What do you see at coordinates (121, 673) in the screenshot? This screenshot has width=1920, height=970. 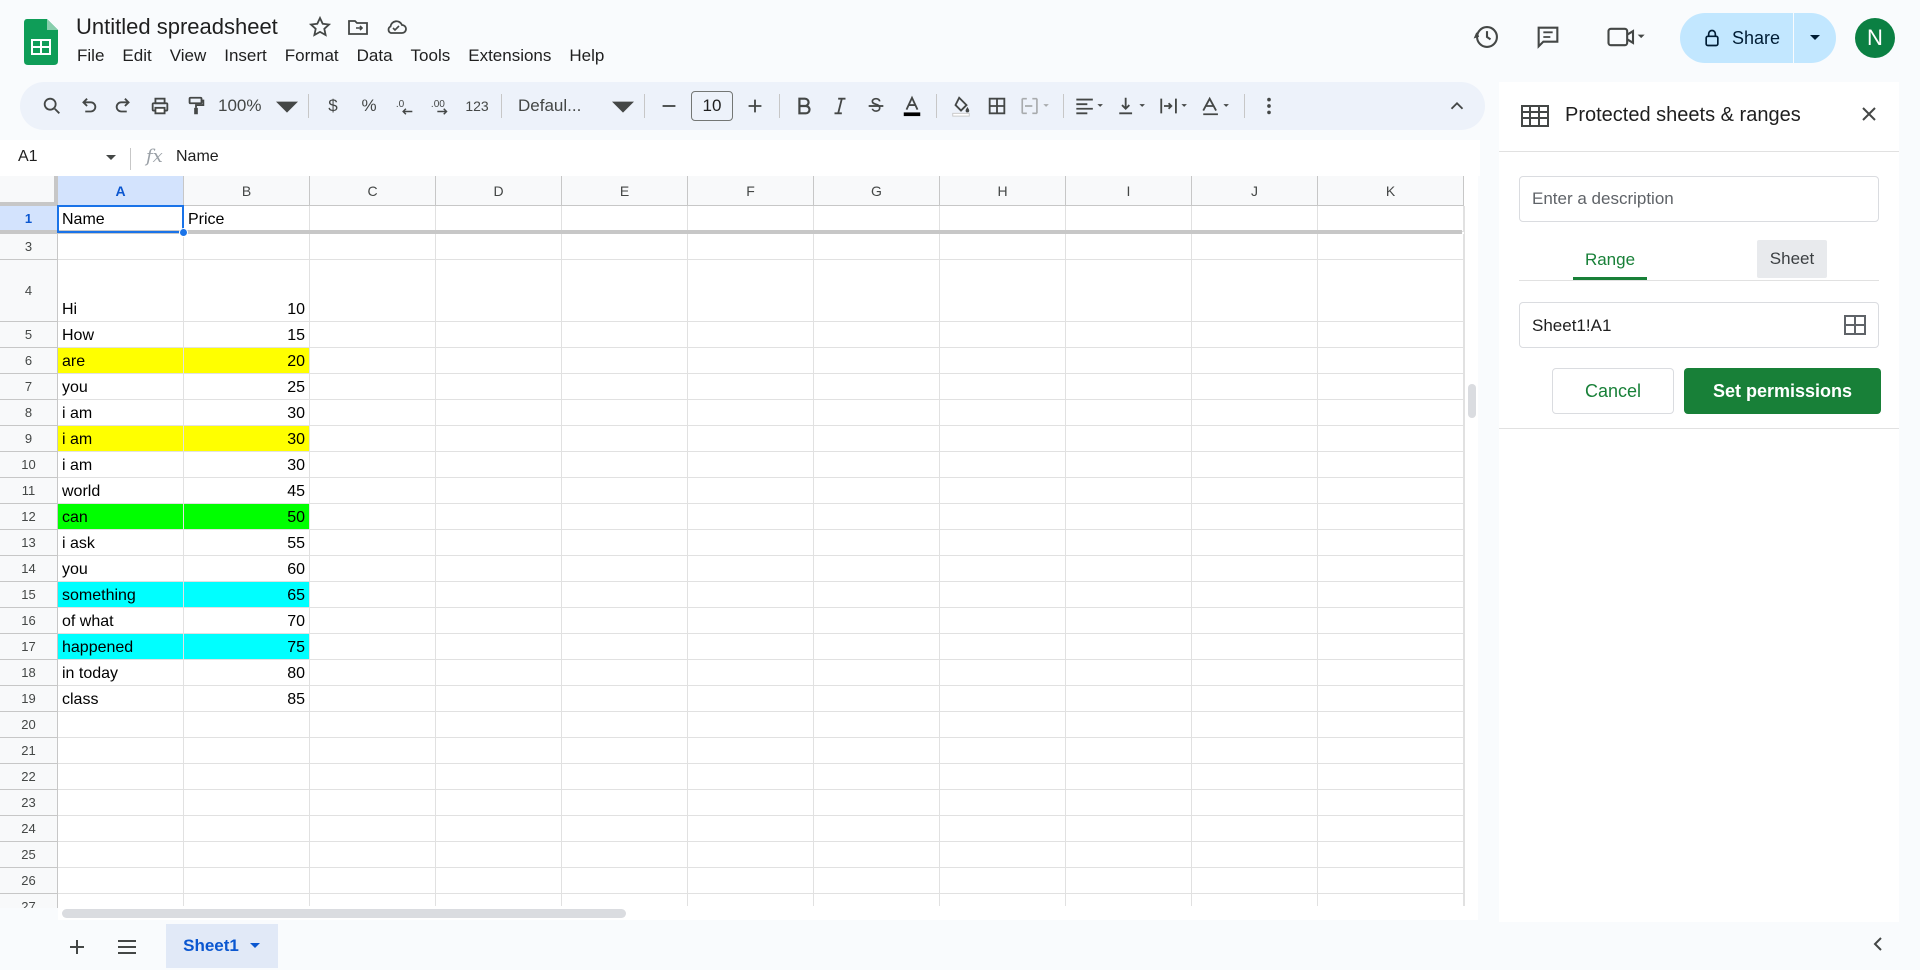 I see `cell-a18: in today` at bounding box center [121, 673].